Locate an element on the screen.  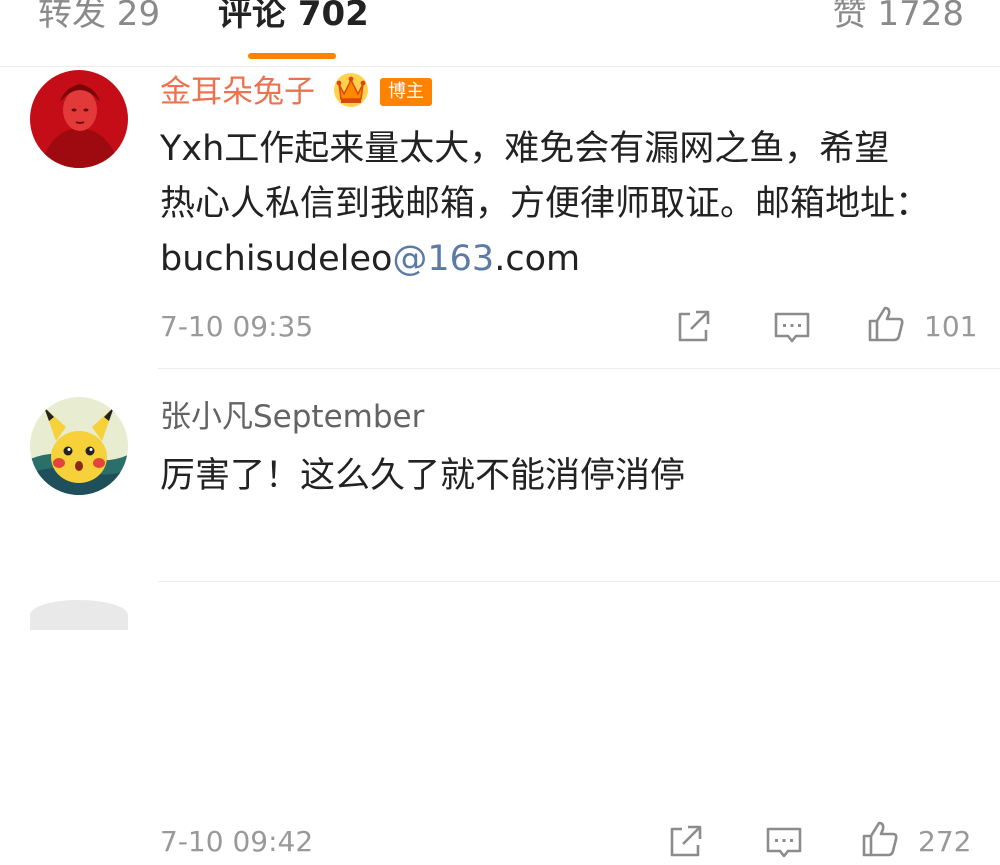
comment-text-line: Yxh工作起来量太大，难免会有漏网之鱼，希望 is located at coordinates (525, 149).